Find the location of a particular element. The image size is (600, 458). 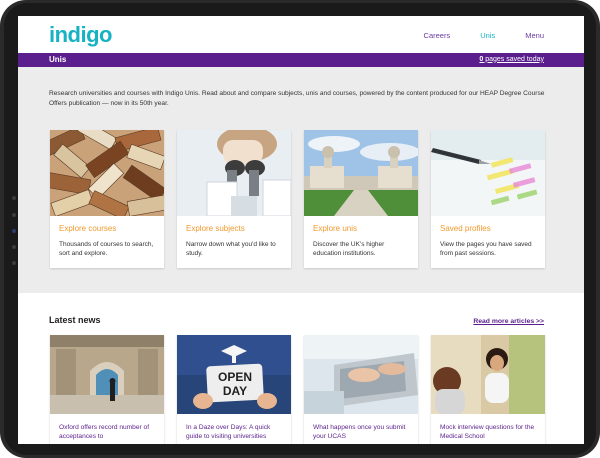

pen-notes-image is located at coordinates (488, 173).